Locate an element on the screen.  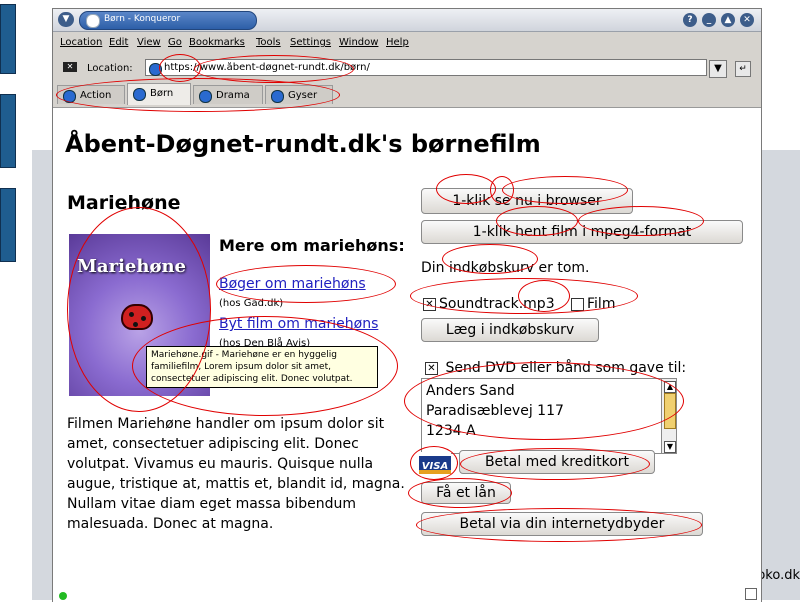
window-title-pill: Børn - Konqueror is located at coordinates (168, 20).